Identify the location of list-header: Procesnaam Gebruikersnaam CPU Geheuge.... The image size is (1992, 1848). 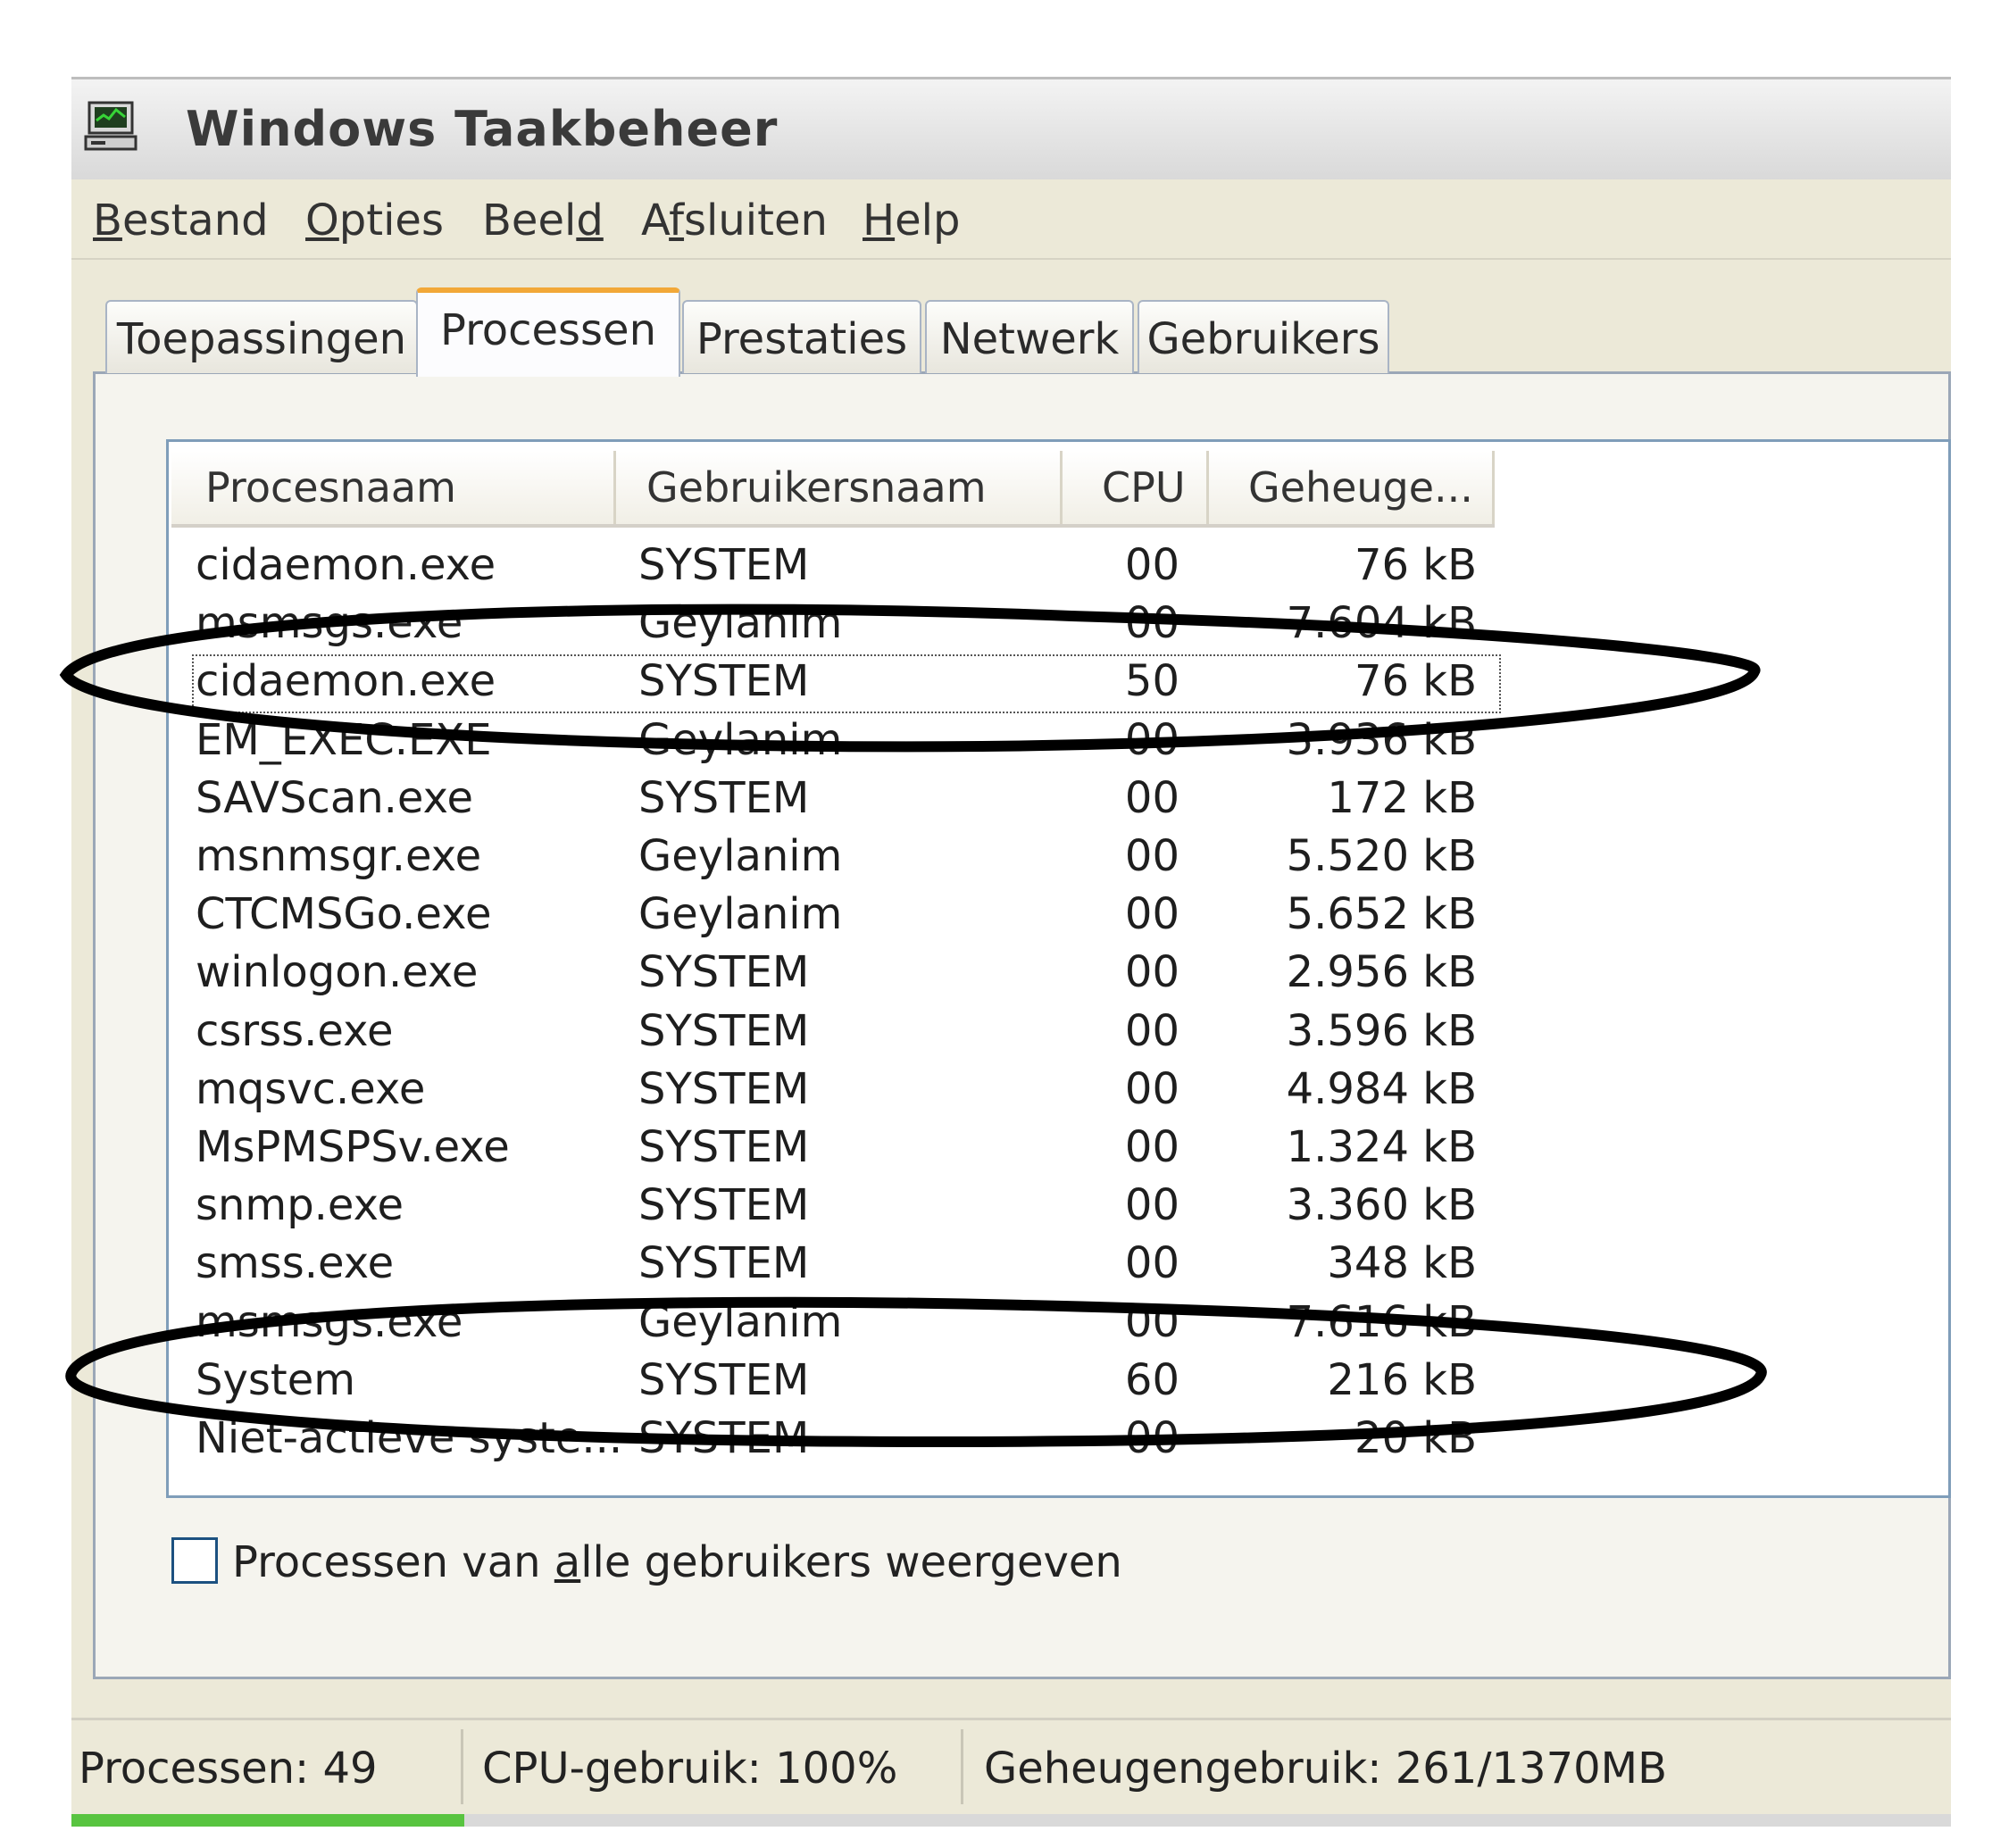
(833, 489).